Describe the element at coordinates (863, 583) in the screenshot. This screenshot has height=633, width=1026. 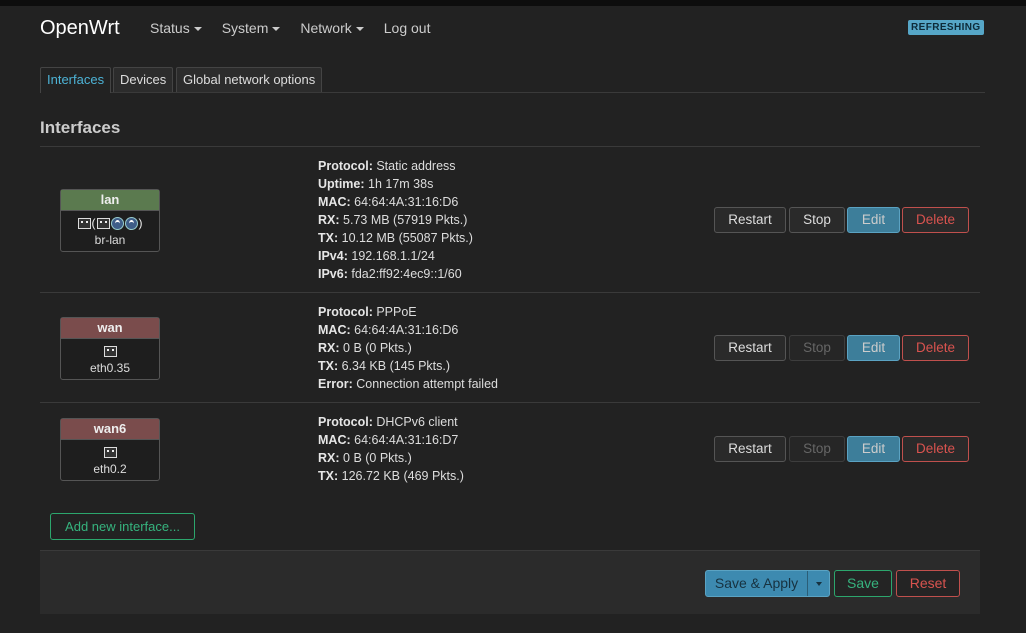
I see `save-button: Save` at that location.